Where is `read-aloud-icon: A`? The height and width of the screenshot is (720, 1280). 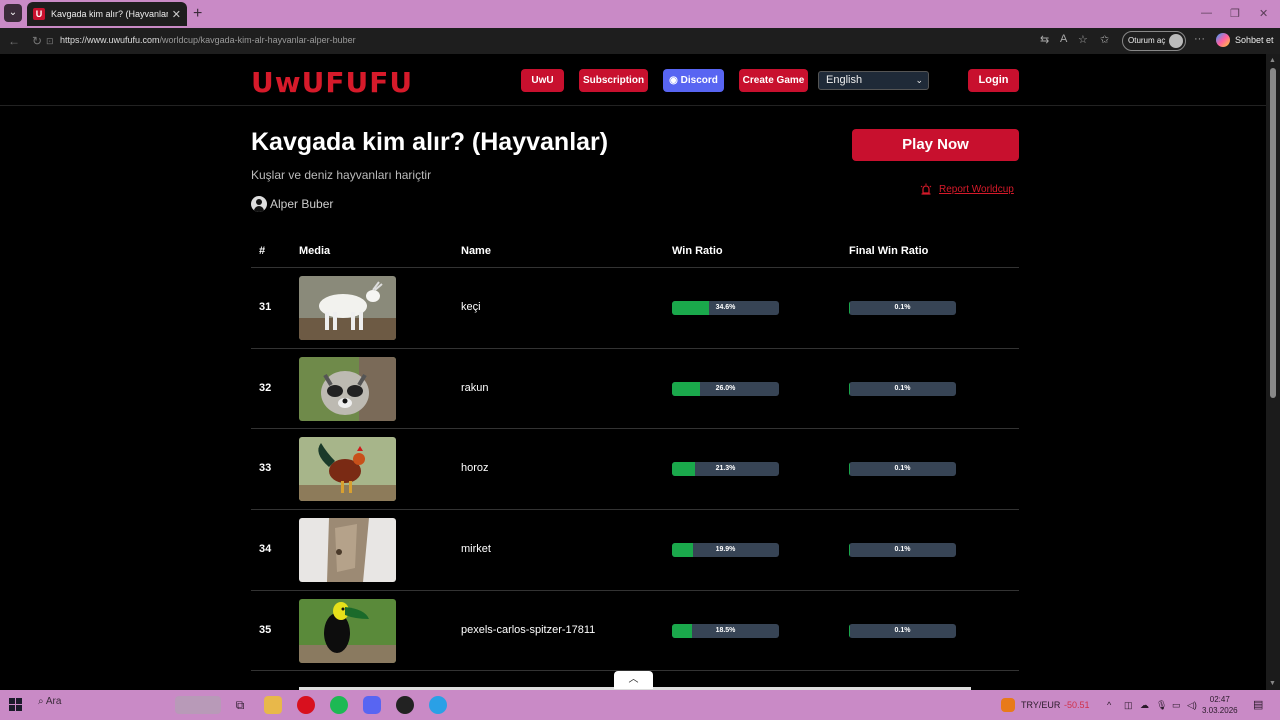 read-aloud-icon: A is located at coordinates (1063, 39).